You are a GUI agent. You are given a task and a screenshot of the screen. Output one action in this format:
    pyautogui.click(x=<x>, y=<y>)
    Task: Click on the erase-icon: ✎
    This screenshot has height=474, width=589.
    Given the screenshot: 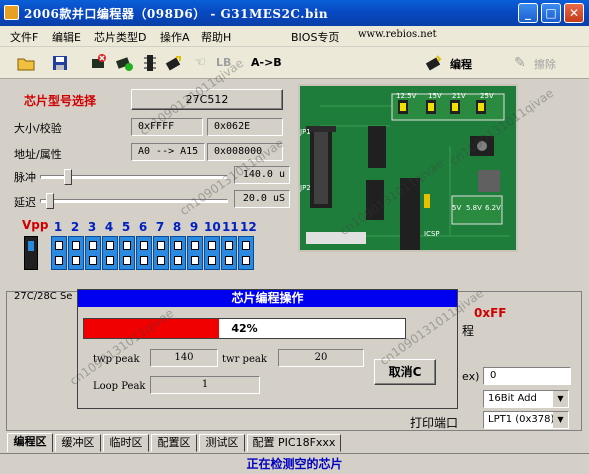 What is the action you would take?
    pyautogui.click(x=520, y=63)
    